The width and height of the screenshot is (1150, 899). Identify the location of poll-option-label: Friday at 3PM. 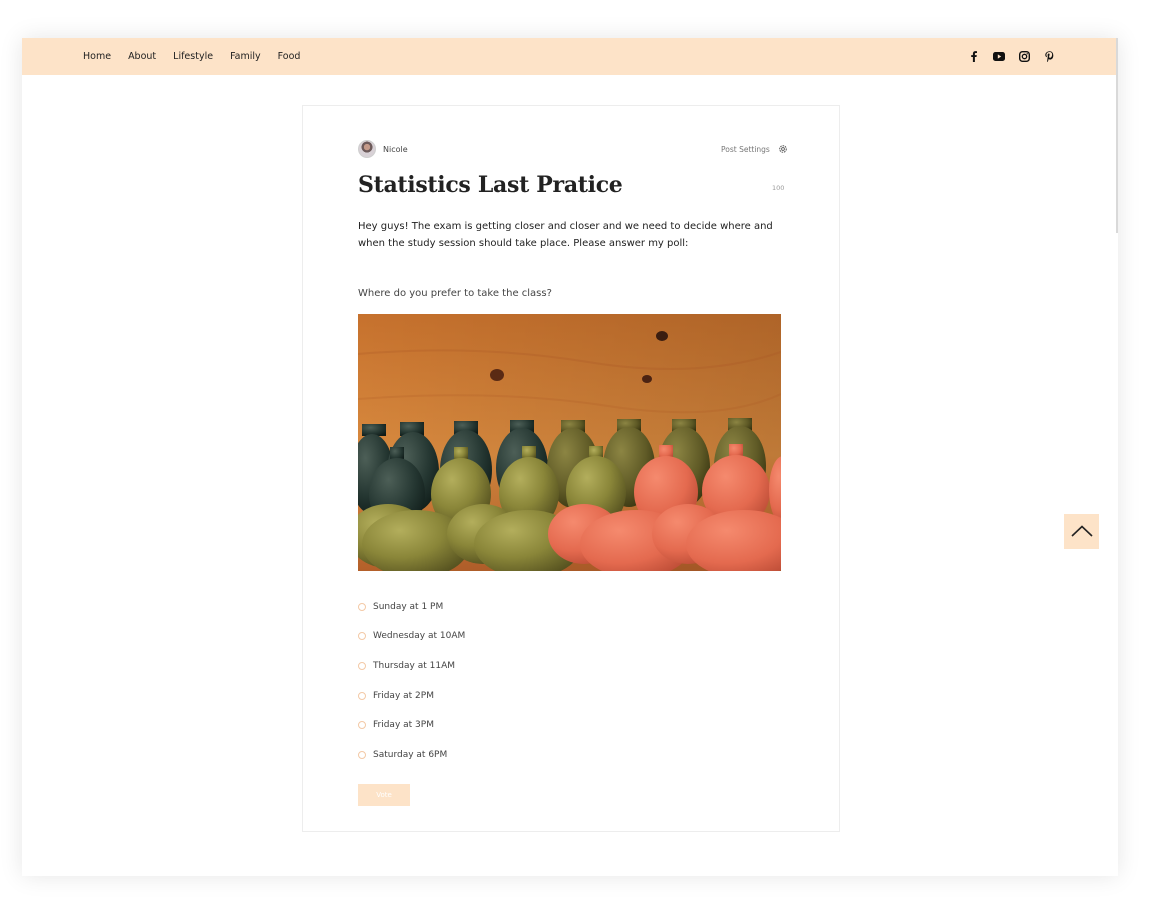
(403, 725).